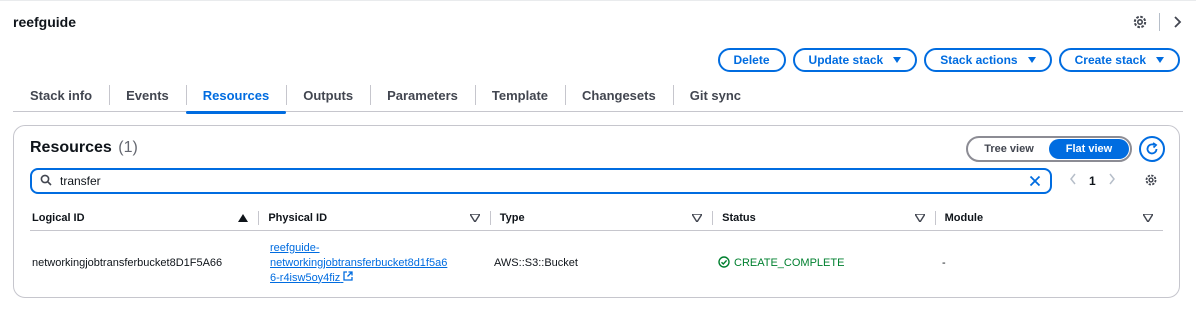  I want to click on refresh-button, so click(1152, 149).